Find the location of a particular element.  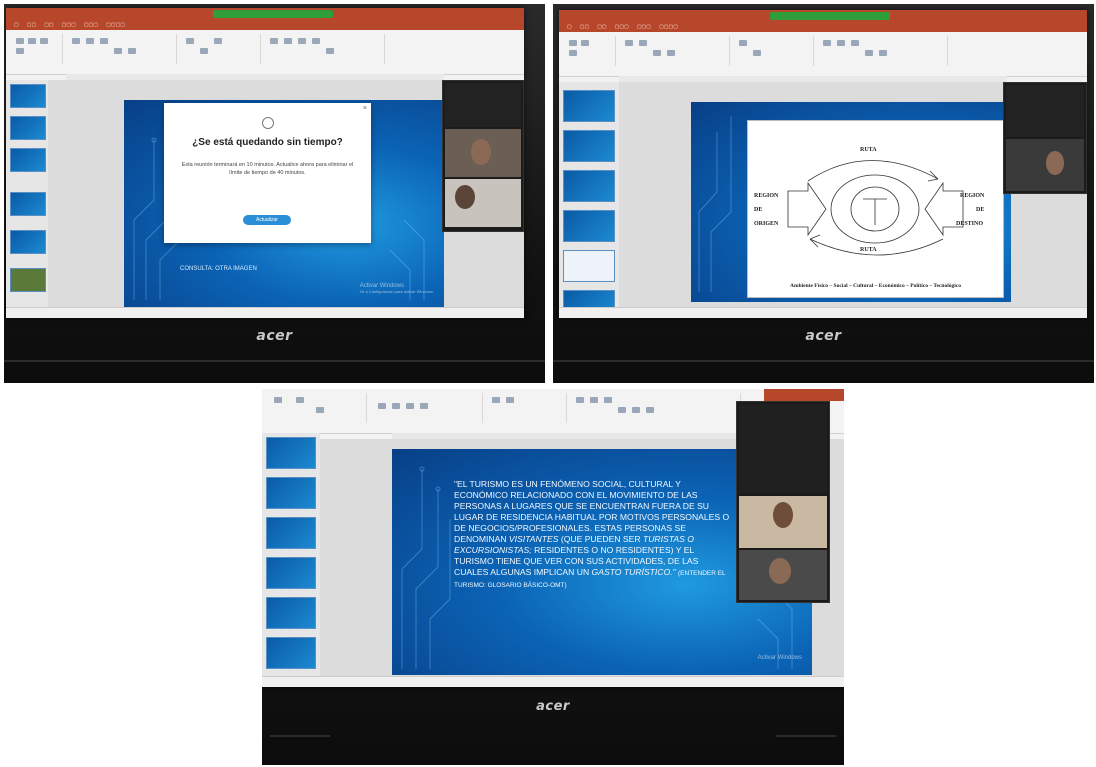

label-origin-3: ORIGEN is located at coordinates (766, 224).